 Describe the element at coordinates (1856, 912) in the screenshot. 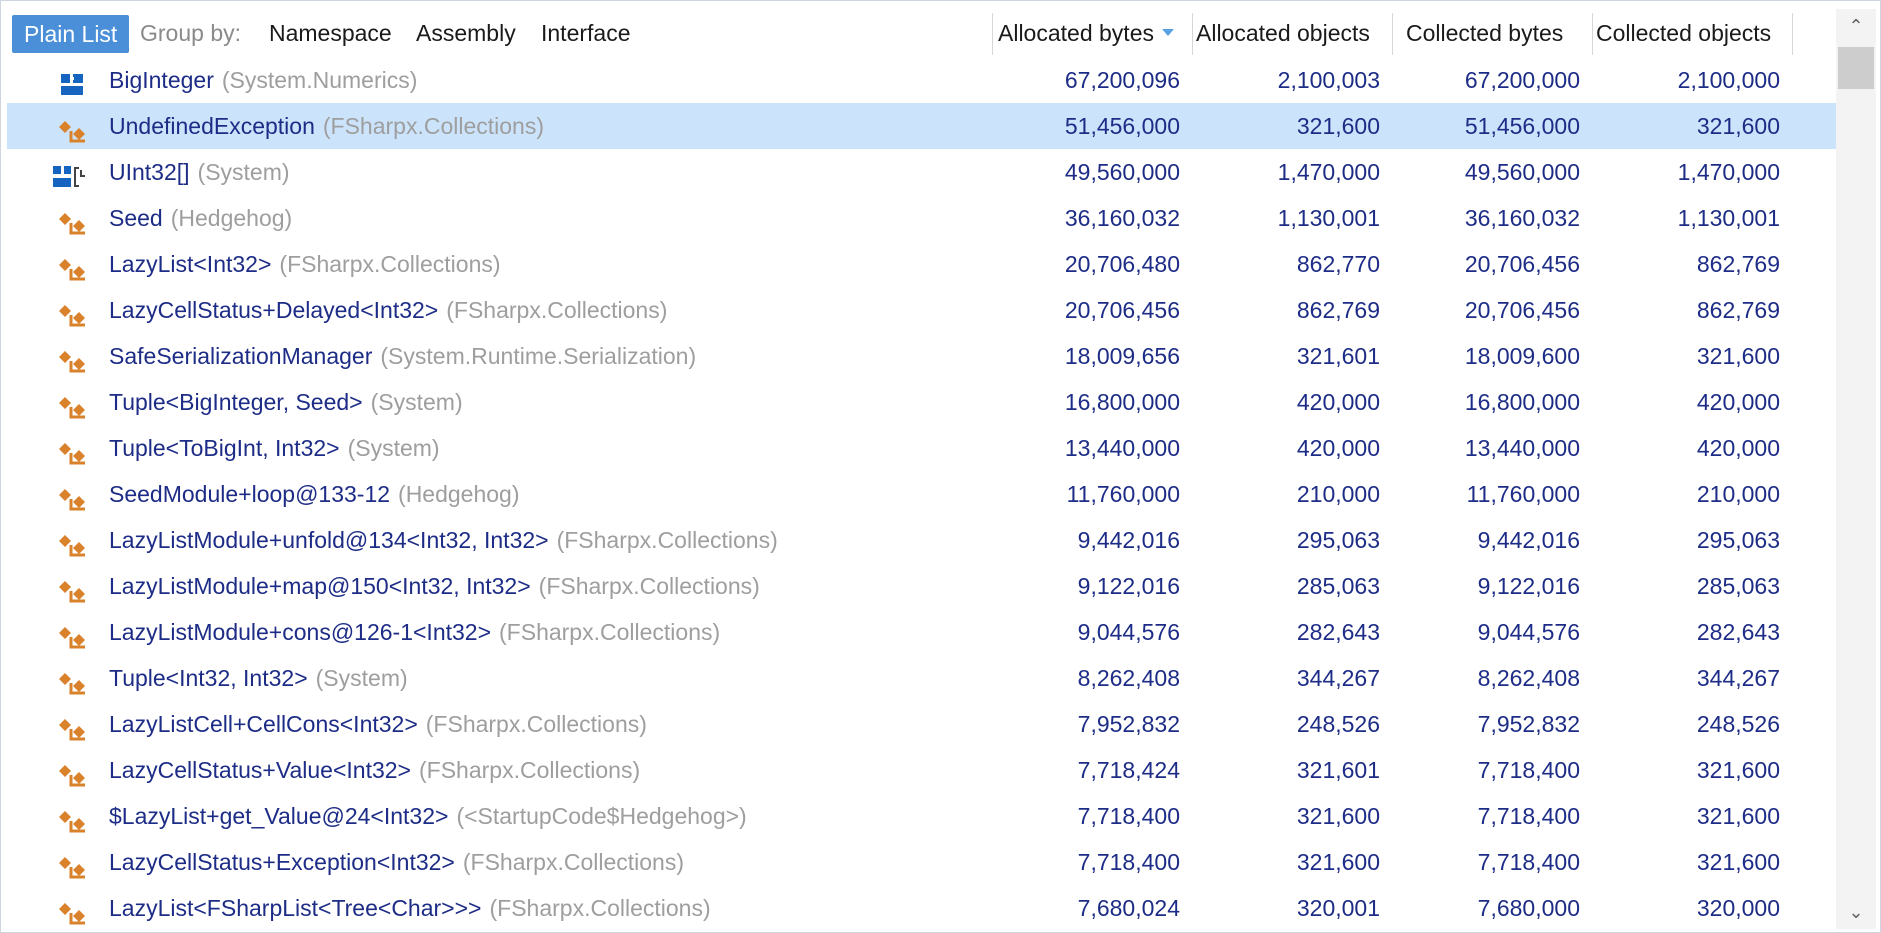

I see `scroll-down-icon: ⌄` at that location.